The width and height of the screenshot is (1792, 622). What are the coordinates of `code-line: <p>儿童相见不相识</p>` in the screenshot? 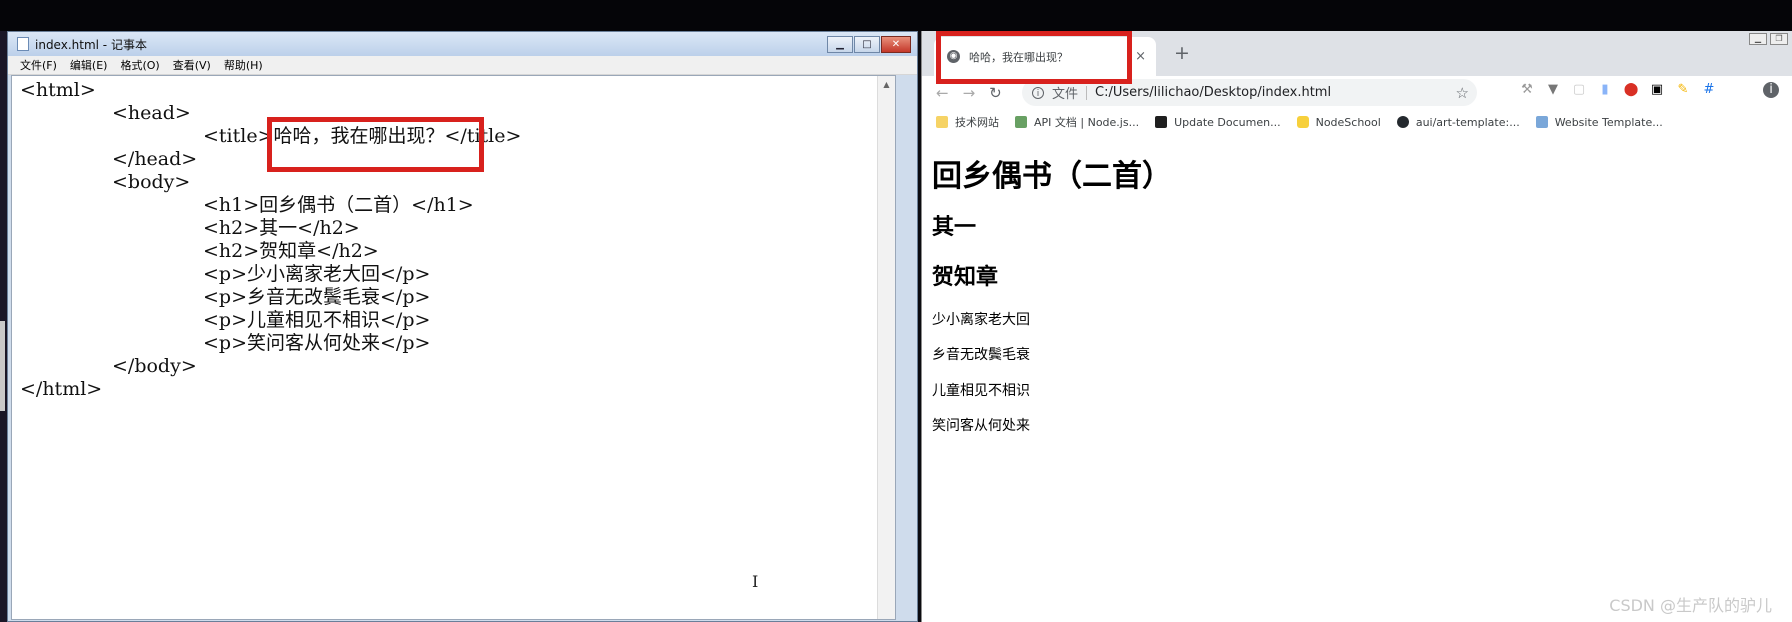 It's located at (317, 320).